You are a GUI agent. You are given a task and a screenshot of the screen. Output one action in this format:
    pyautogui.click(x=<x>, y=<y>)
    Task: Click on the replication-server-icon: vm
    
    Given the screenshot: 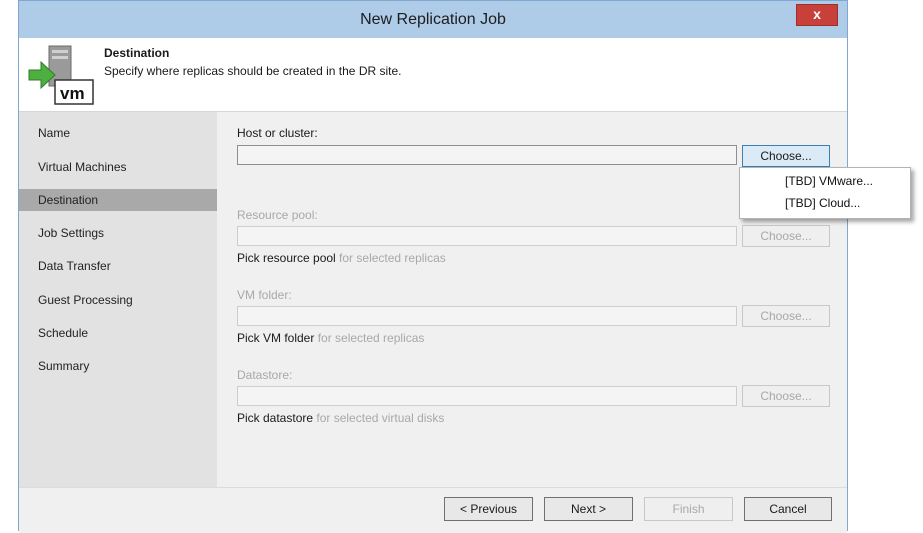 What is the action you would take?
    pyautogui.click(x=61, y=75)
    